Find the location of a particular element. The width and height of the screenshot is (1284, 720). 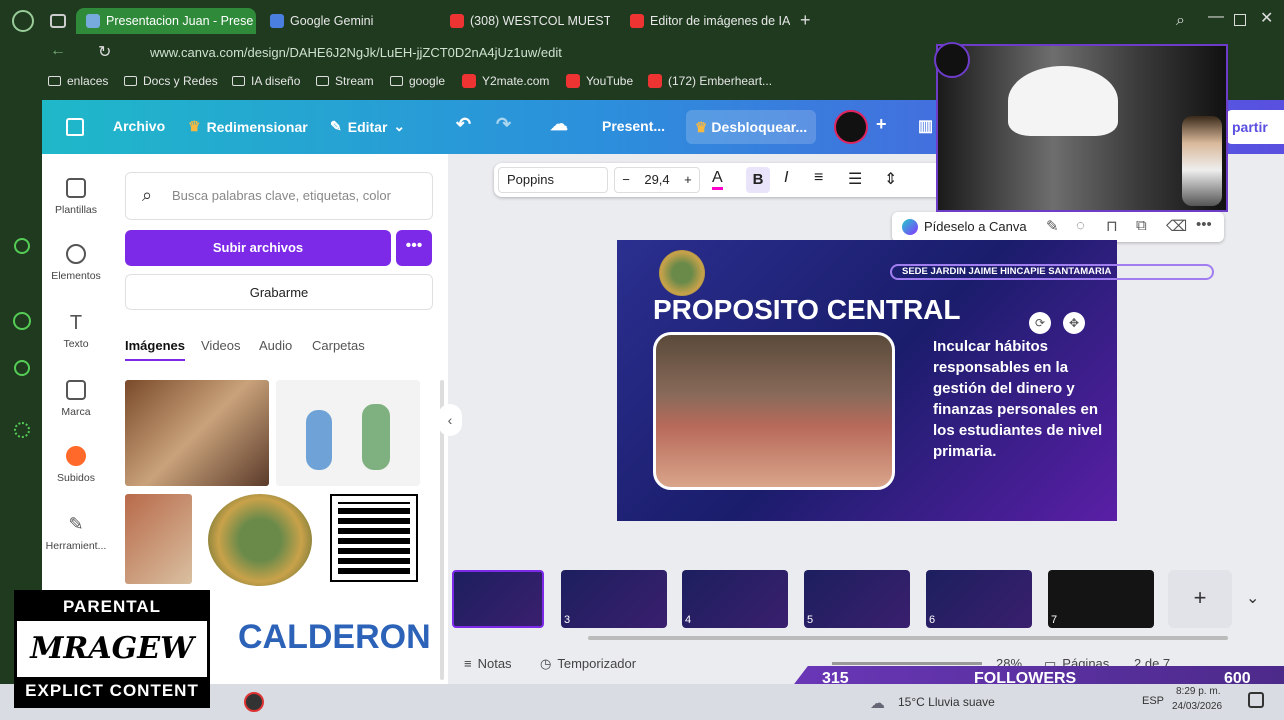

upload-image-seal is located at coordinates (260, 540).